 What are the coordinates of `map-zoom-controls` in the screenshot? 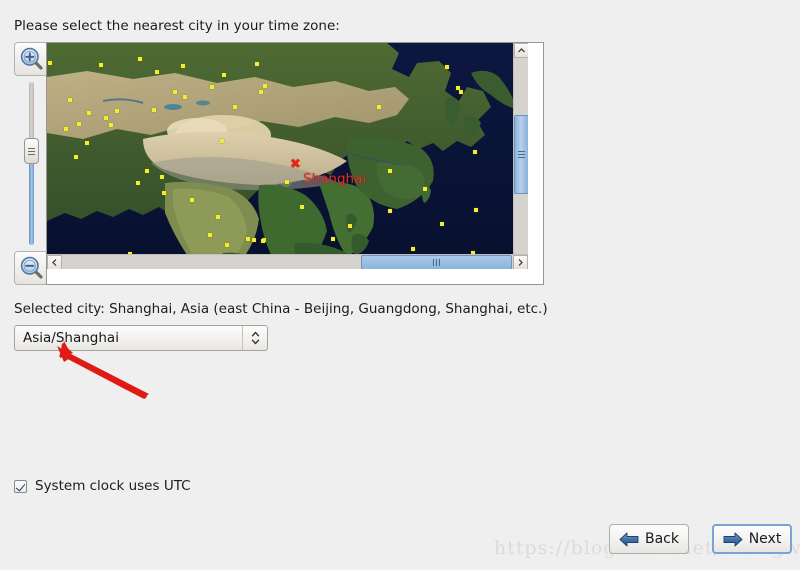 It's located at (31, 163).